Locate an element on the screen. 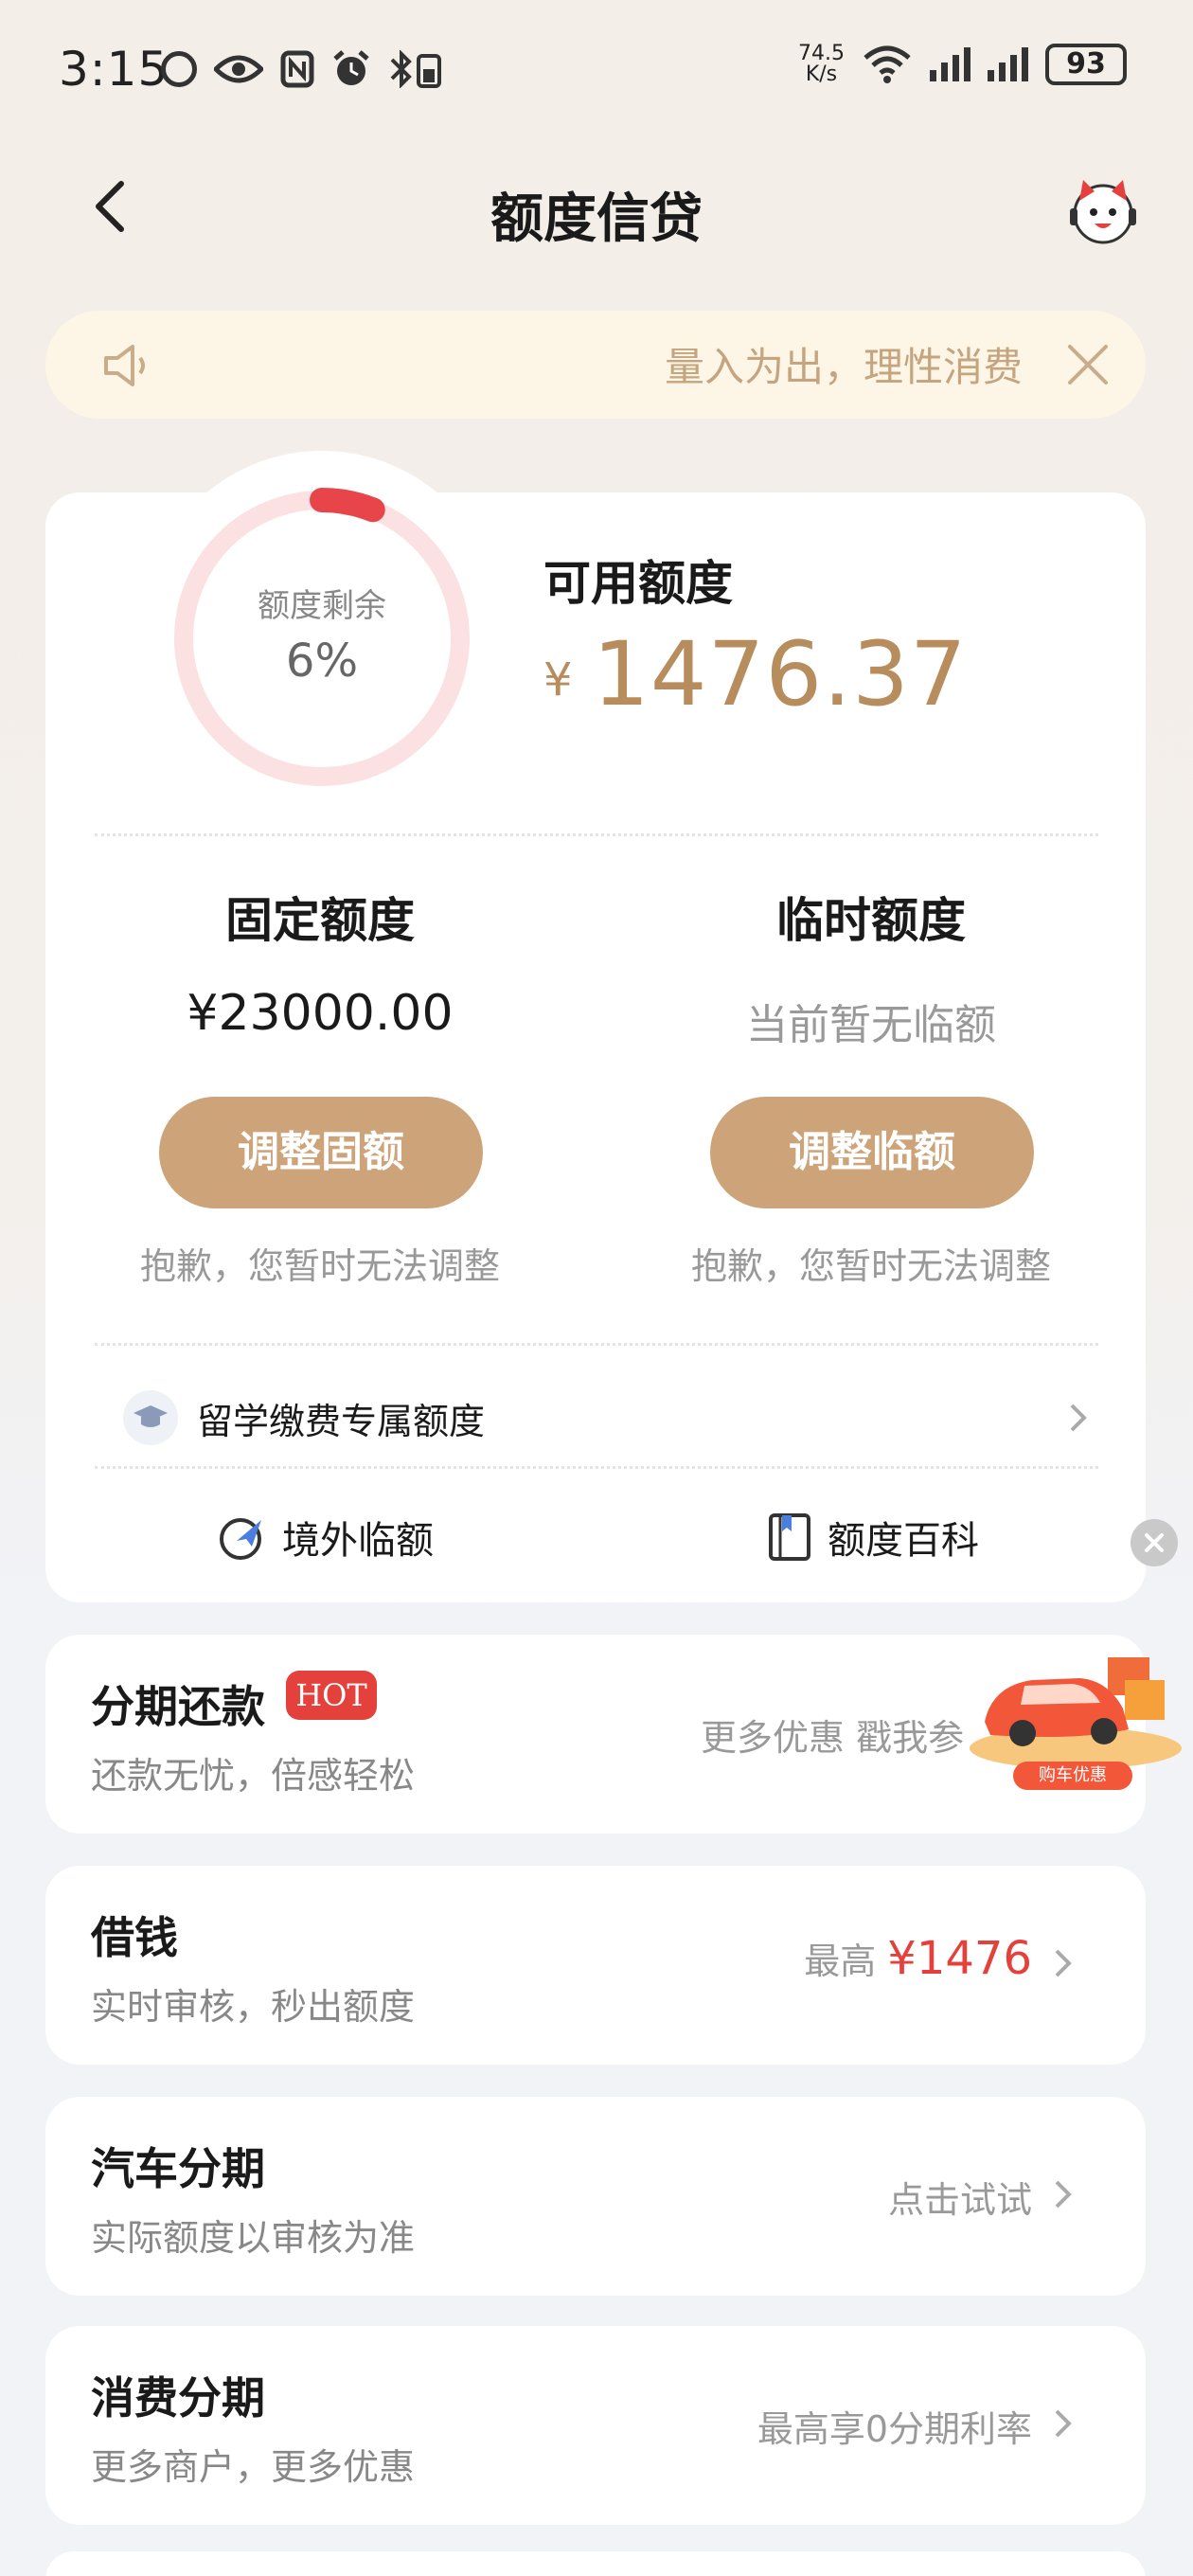 The width and height of the screenshot is (1193, 2576). fixed-credit-title: 固定额度 is located at coordinates (320, 920).